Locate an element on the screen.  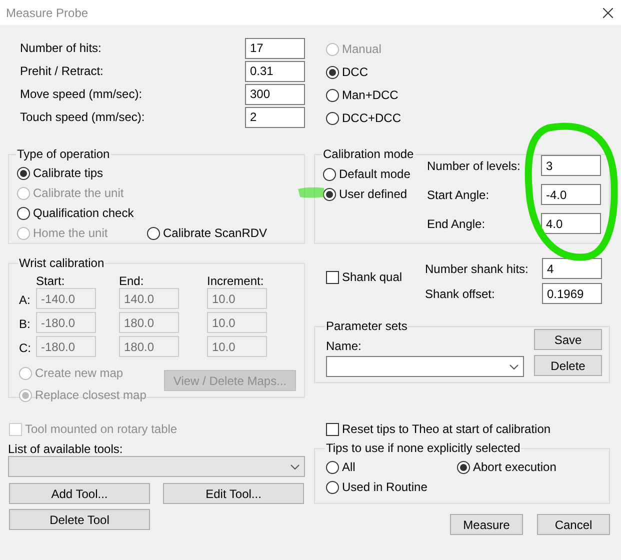
text-field: -4.0 is located at coordinates (571, 194).